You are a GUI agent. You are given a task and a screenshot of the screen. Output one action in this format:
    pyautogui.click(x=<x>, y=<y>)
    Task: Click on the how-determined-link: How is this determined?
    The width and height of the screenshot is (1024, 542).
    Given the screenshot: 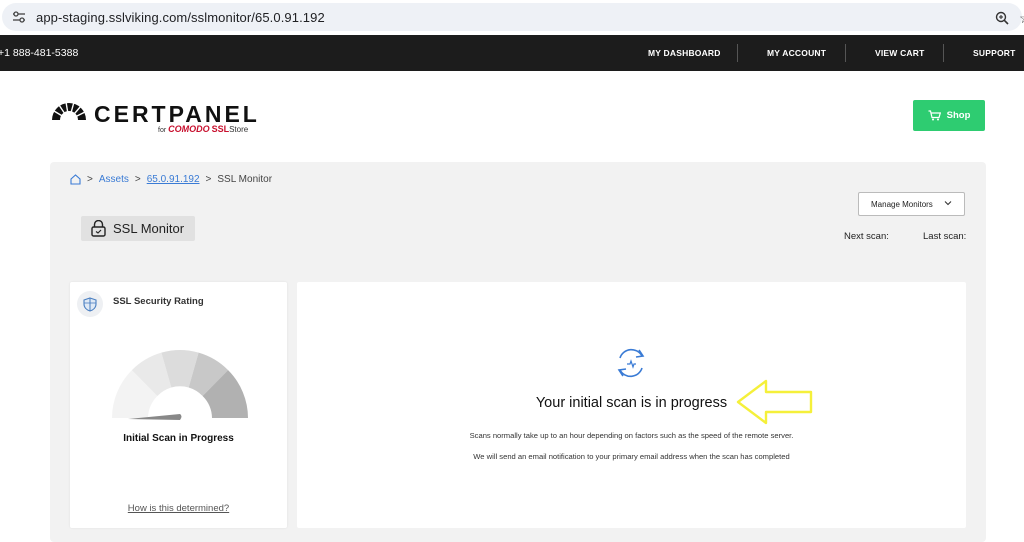 What is the action you would take?
    pyautogui.click(x=178, y=508)
    